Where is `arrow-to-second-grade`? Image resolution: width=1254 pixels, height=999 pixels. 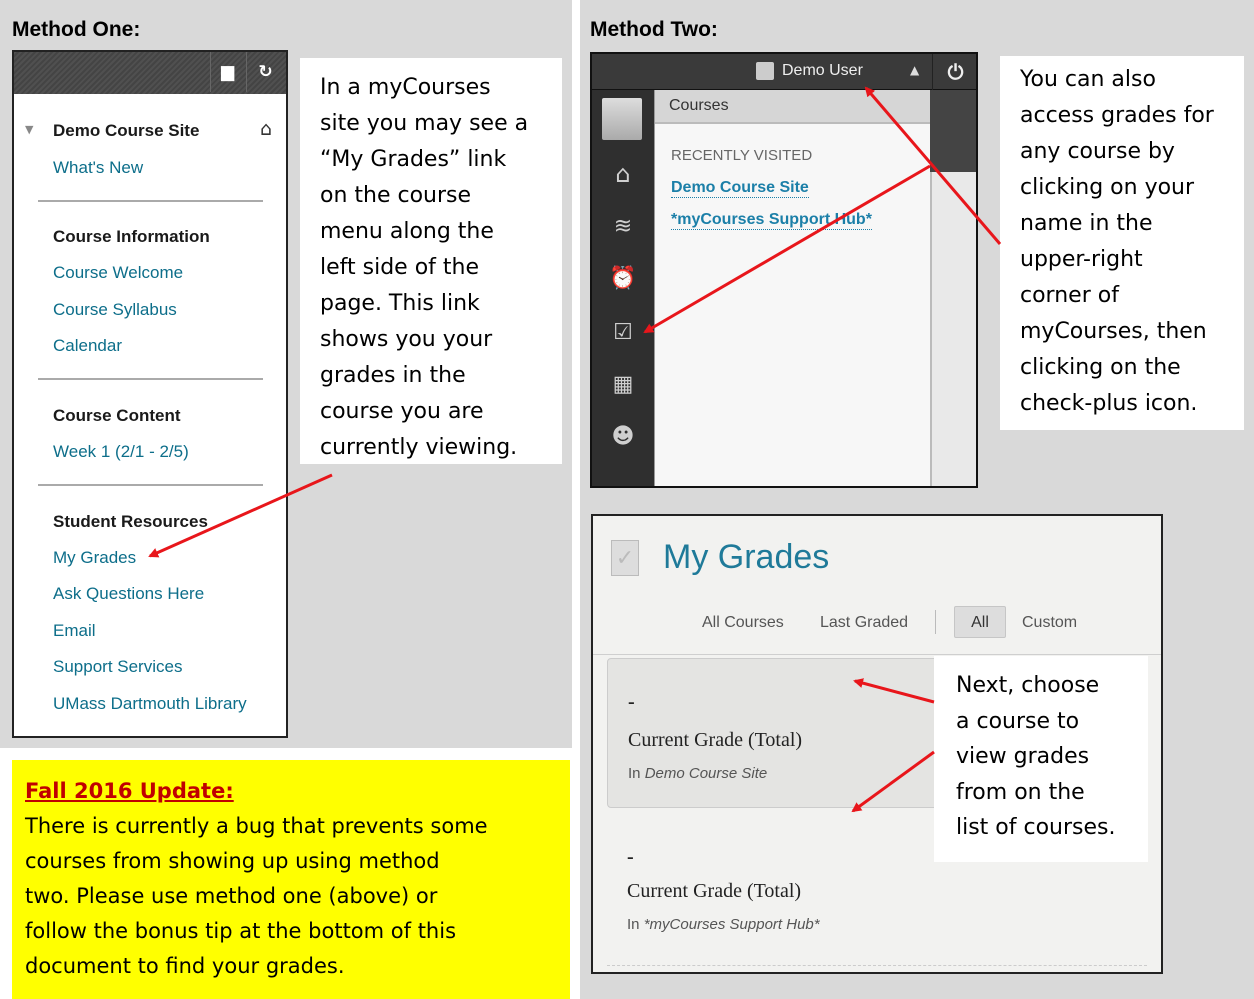
arrow-to-second-grade is located at coordinates (893, 781).